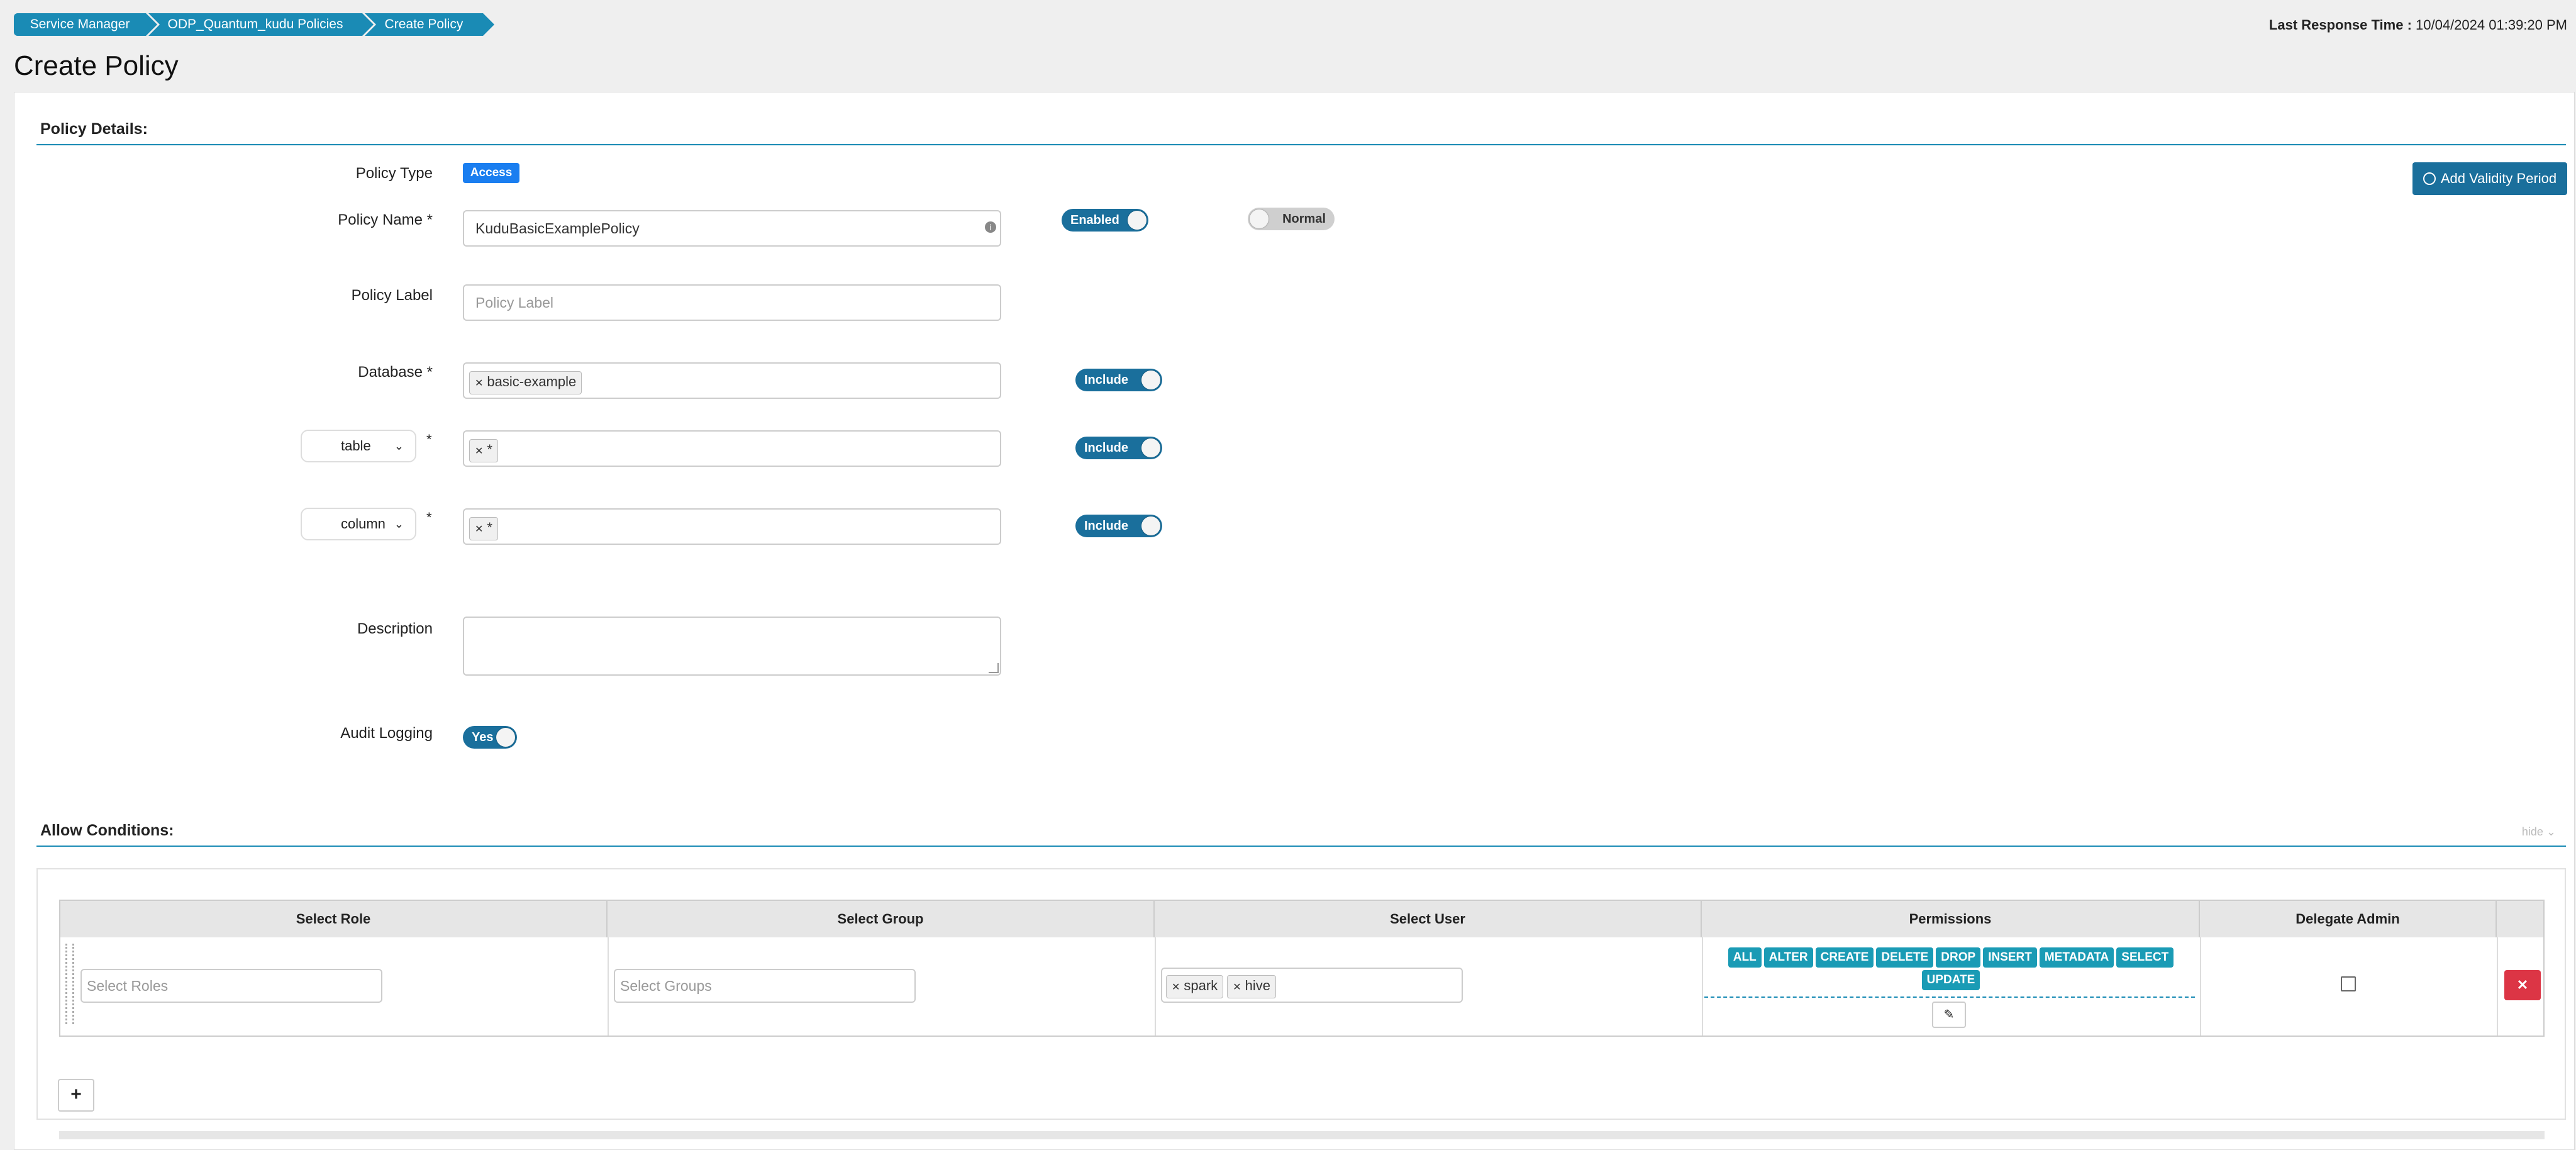  I want to click on description-label: Description, so click(395, 629).